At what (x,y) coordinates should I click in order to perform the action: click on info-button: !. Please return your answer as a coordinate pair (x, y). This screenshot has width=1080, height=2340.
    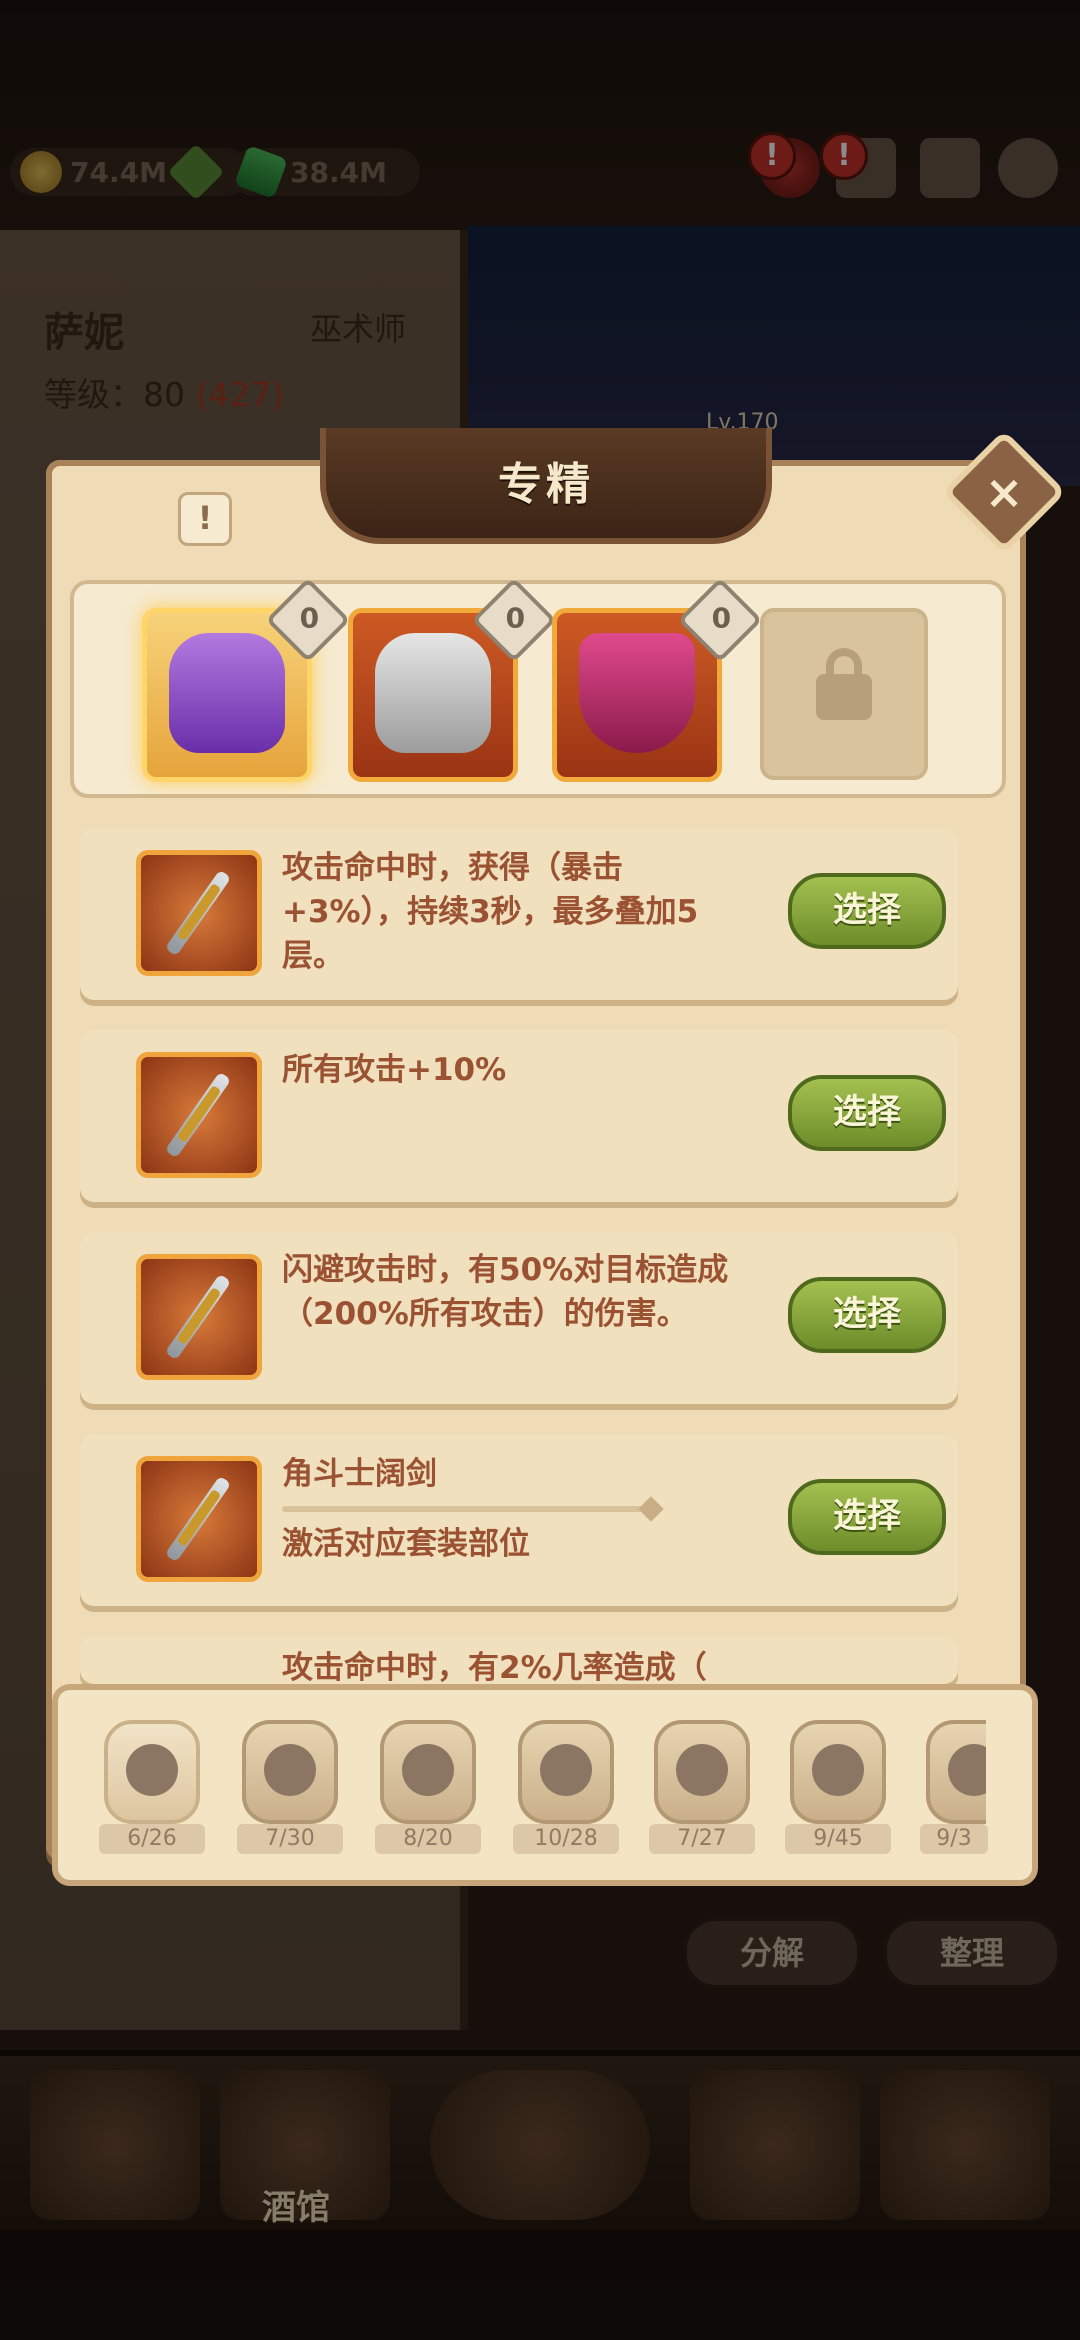
    Looking at the image, I should click on (205, 519).